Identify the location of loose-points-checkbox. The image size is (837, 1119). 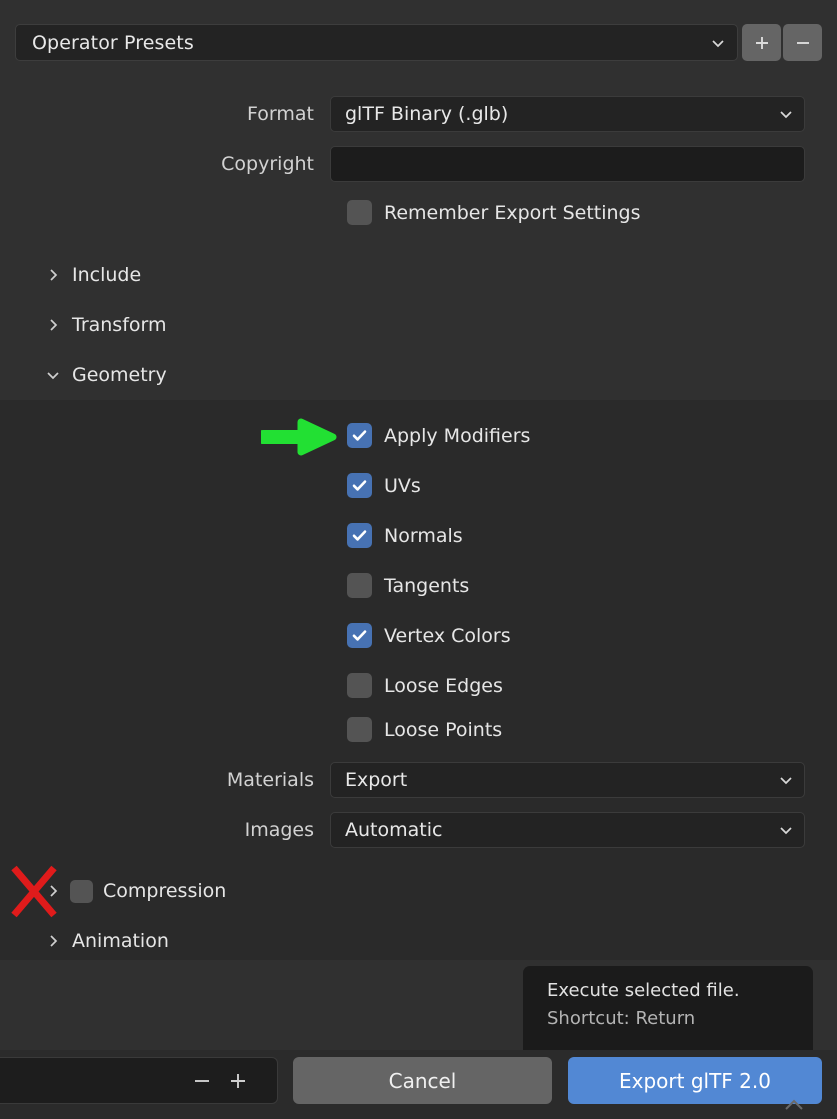
(359, 729).